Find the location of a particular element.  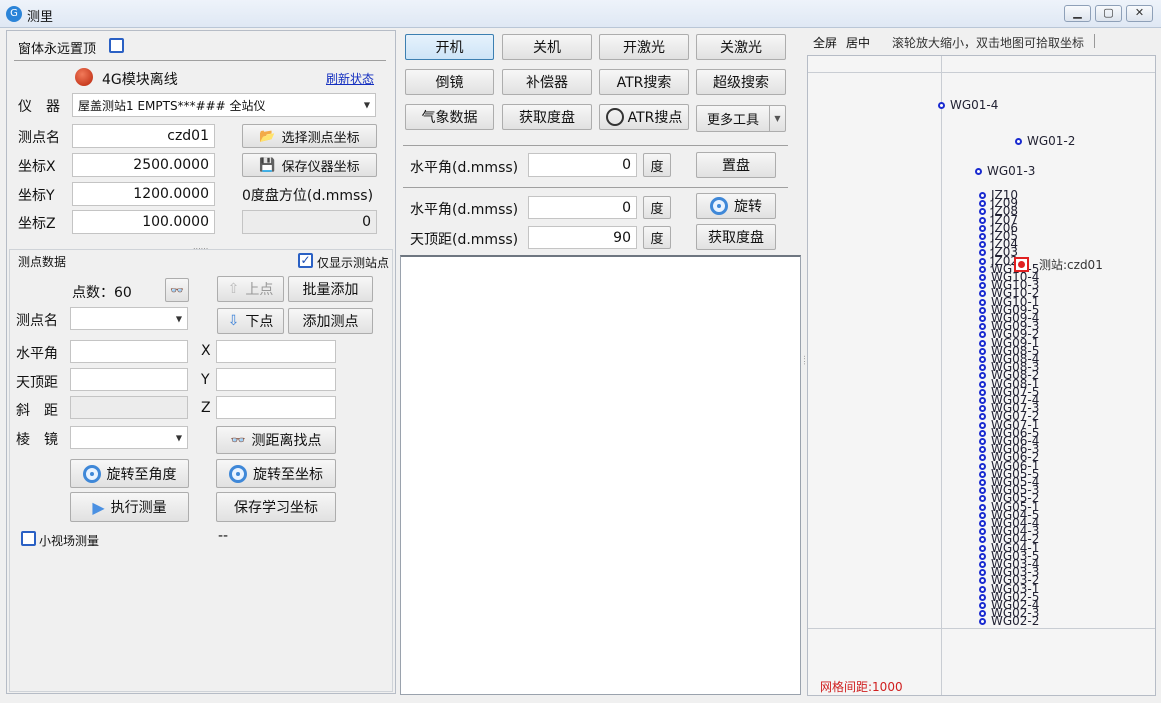

x-input is located at coordinates (276, 351).